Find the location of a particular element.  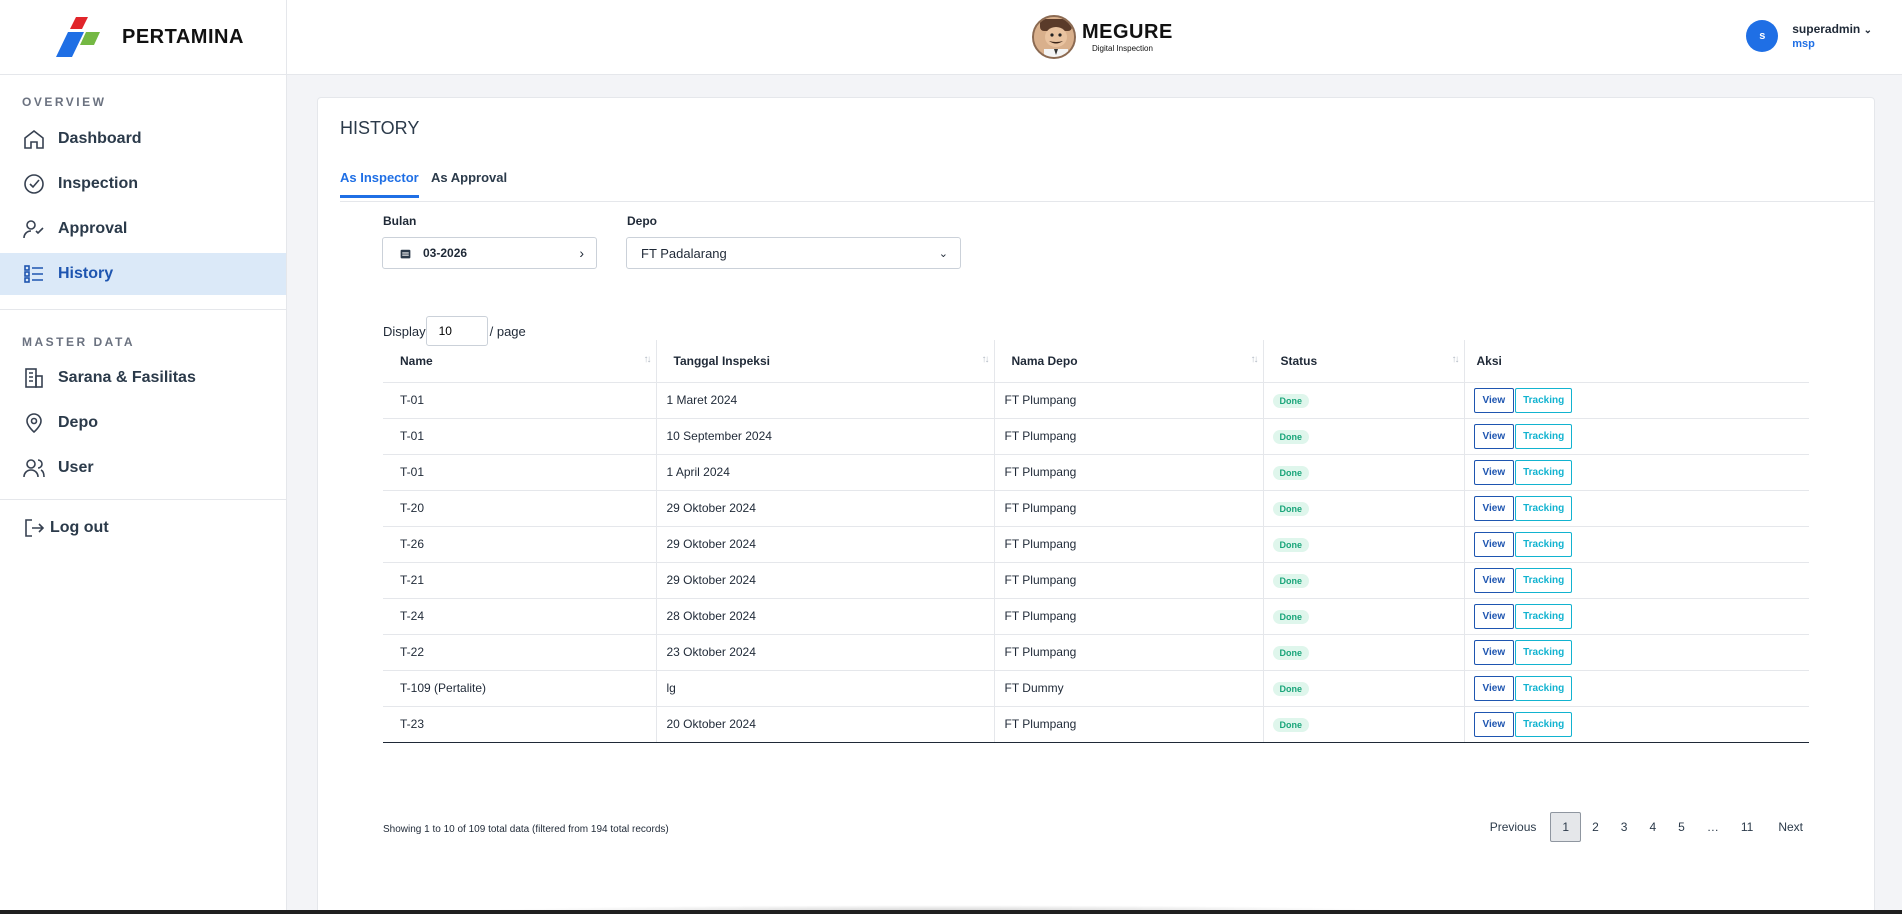

column-header-tanggal: Tanggal Inspeksi ↑↓ is located at coordinates (825, 361).